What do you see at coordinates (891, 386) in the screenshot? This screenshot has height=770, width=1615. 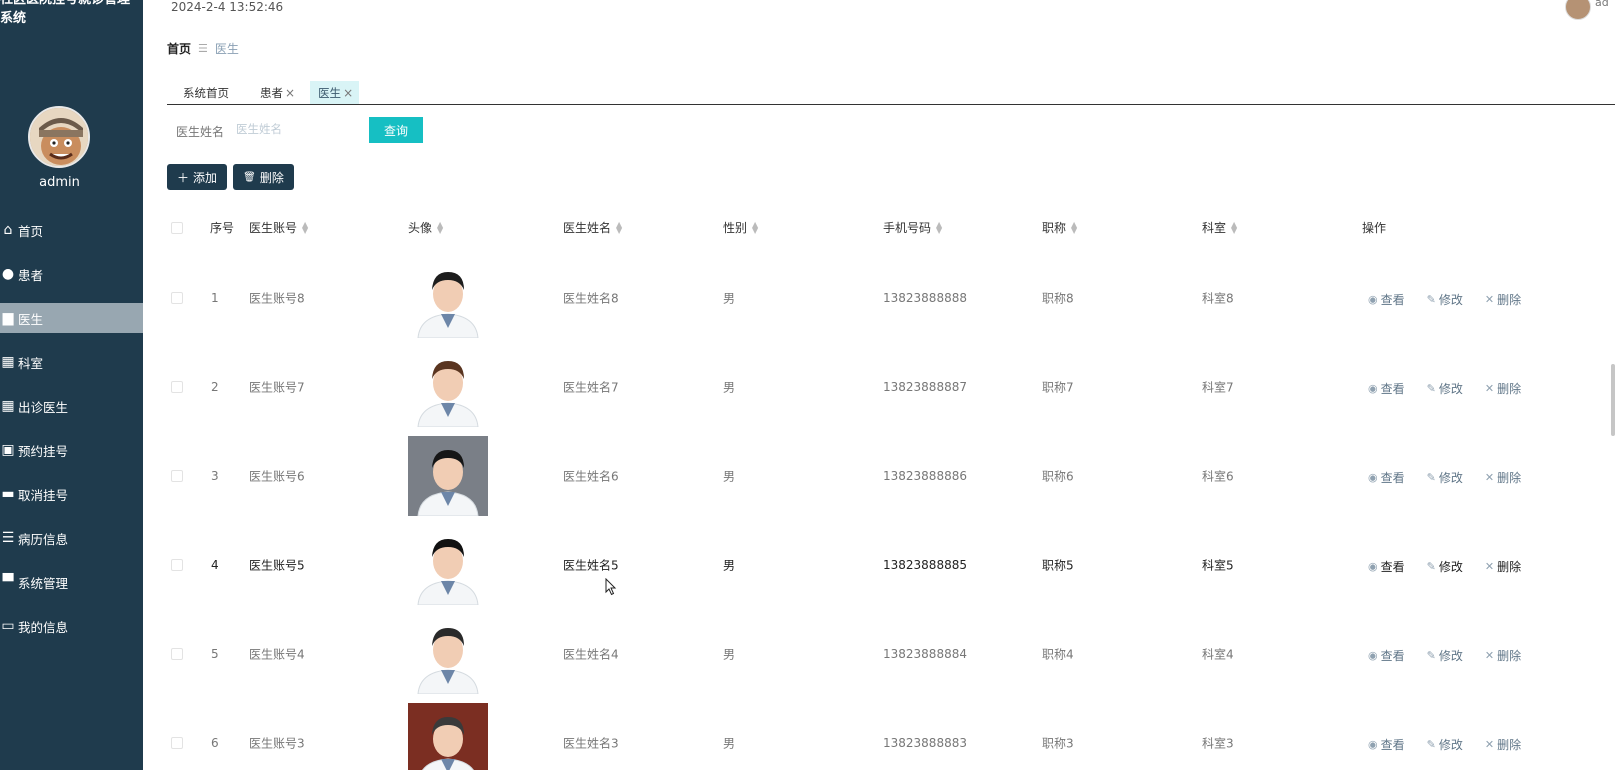 I see `table-row: 2 医生账号7 医生姓名7 男 13823888887 职称7 科室7 ◉ 查看 ✎ 修改 ✕ 删除` at bounding box center [891, 386].